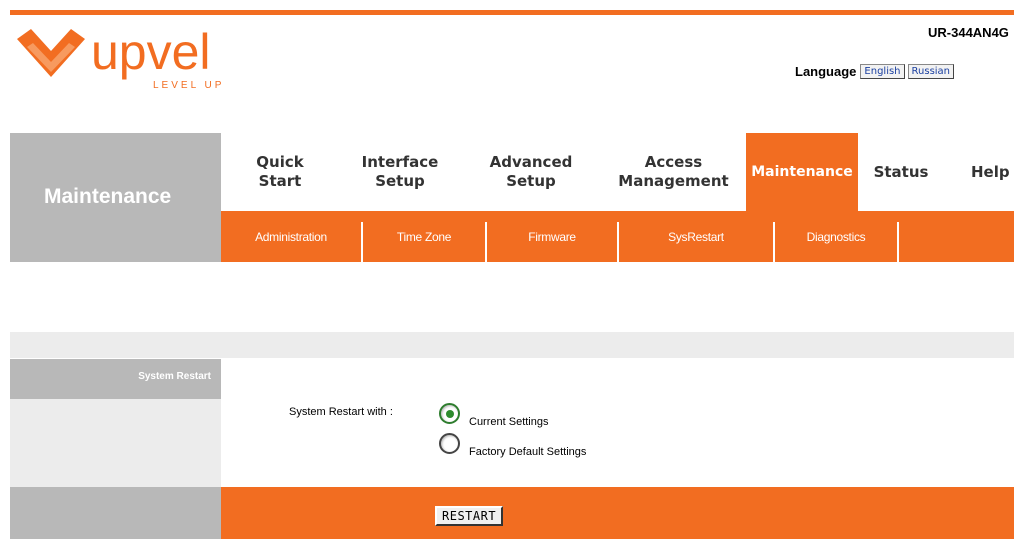  Describe the element at coordinates (151, 52) in the screenshot. I see `logo-wordmark: upvel` at that location.